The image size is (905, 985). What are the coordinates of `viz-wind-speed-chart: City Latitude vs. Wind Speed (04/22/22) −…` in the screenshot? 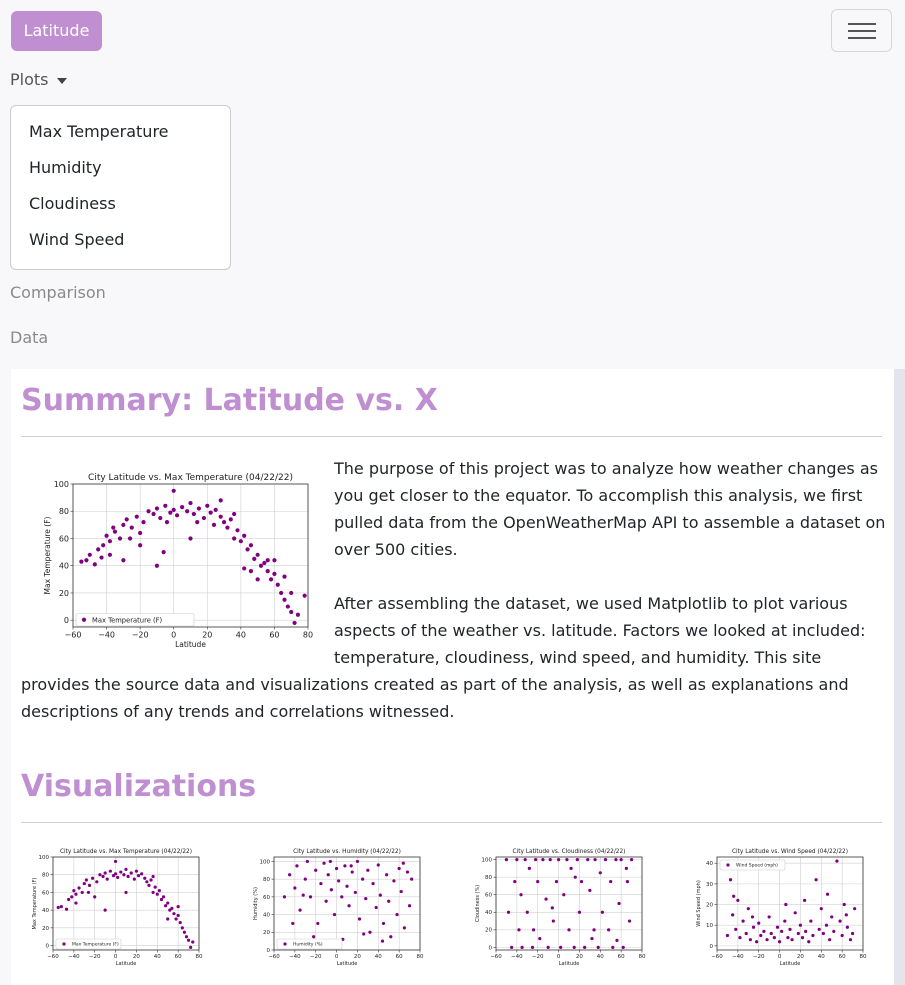 It's located at (777, 909).